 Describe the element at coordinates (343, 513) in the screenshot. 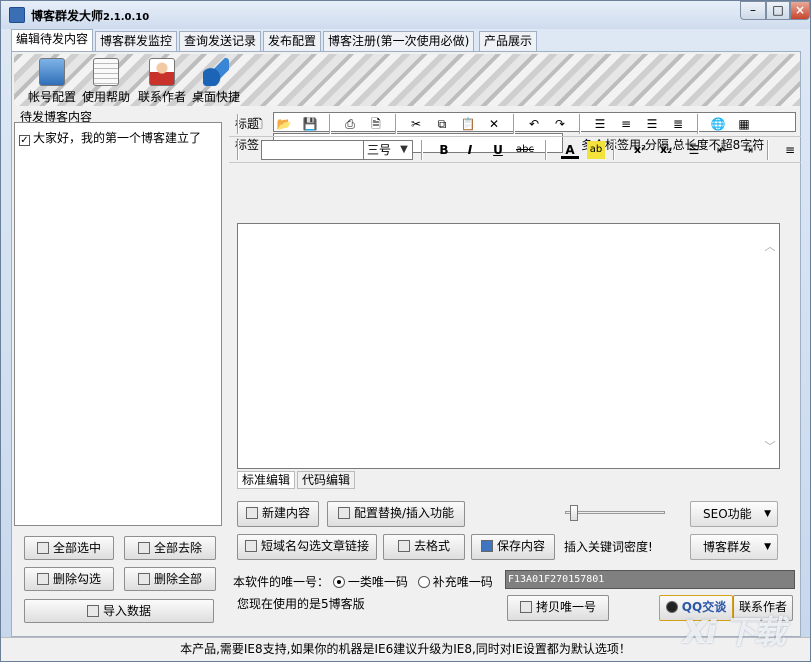

I see `config-doc-icon` at that location.